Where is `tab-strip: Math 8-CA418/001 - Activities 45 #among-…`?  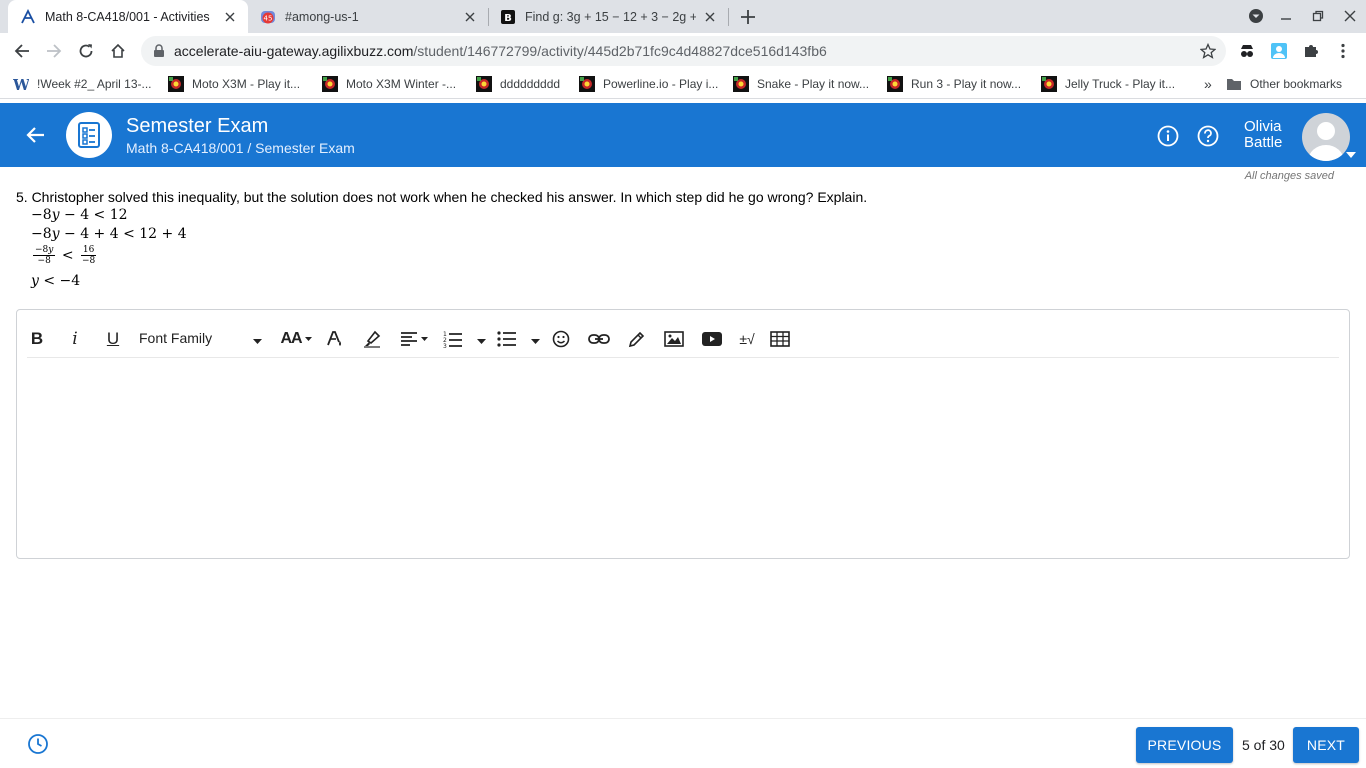
tab-strip: Math 8-CA418/001 - Activities 45 #among-… is located at coordinates (683, 16).